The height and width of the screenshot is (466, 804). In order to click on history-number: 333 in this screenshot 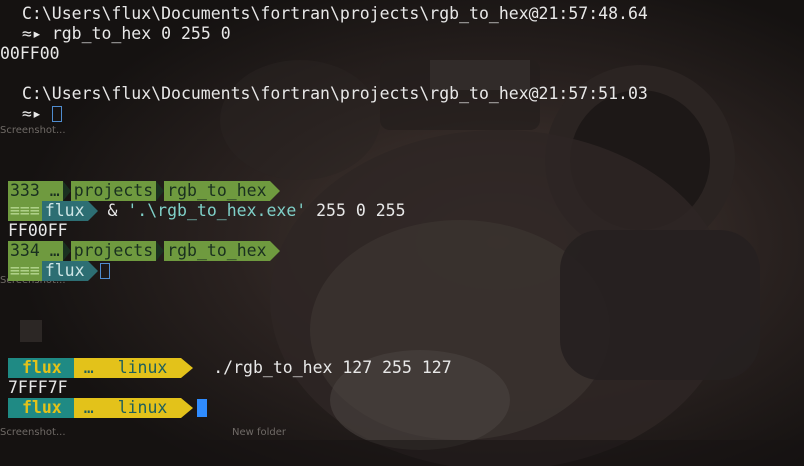, I will do `click(25, 190)`.